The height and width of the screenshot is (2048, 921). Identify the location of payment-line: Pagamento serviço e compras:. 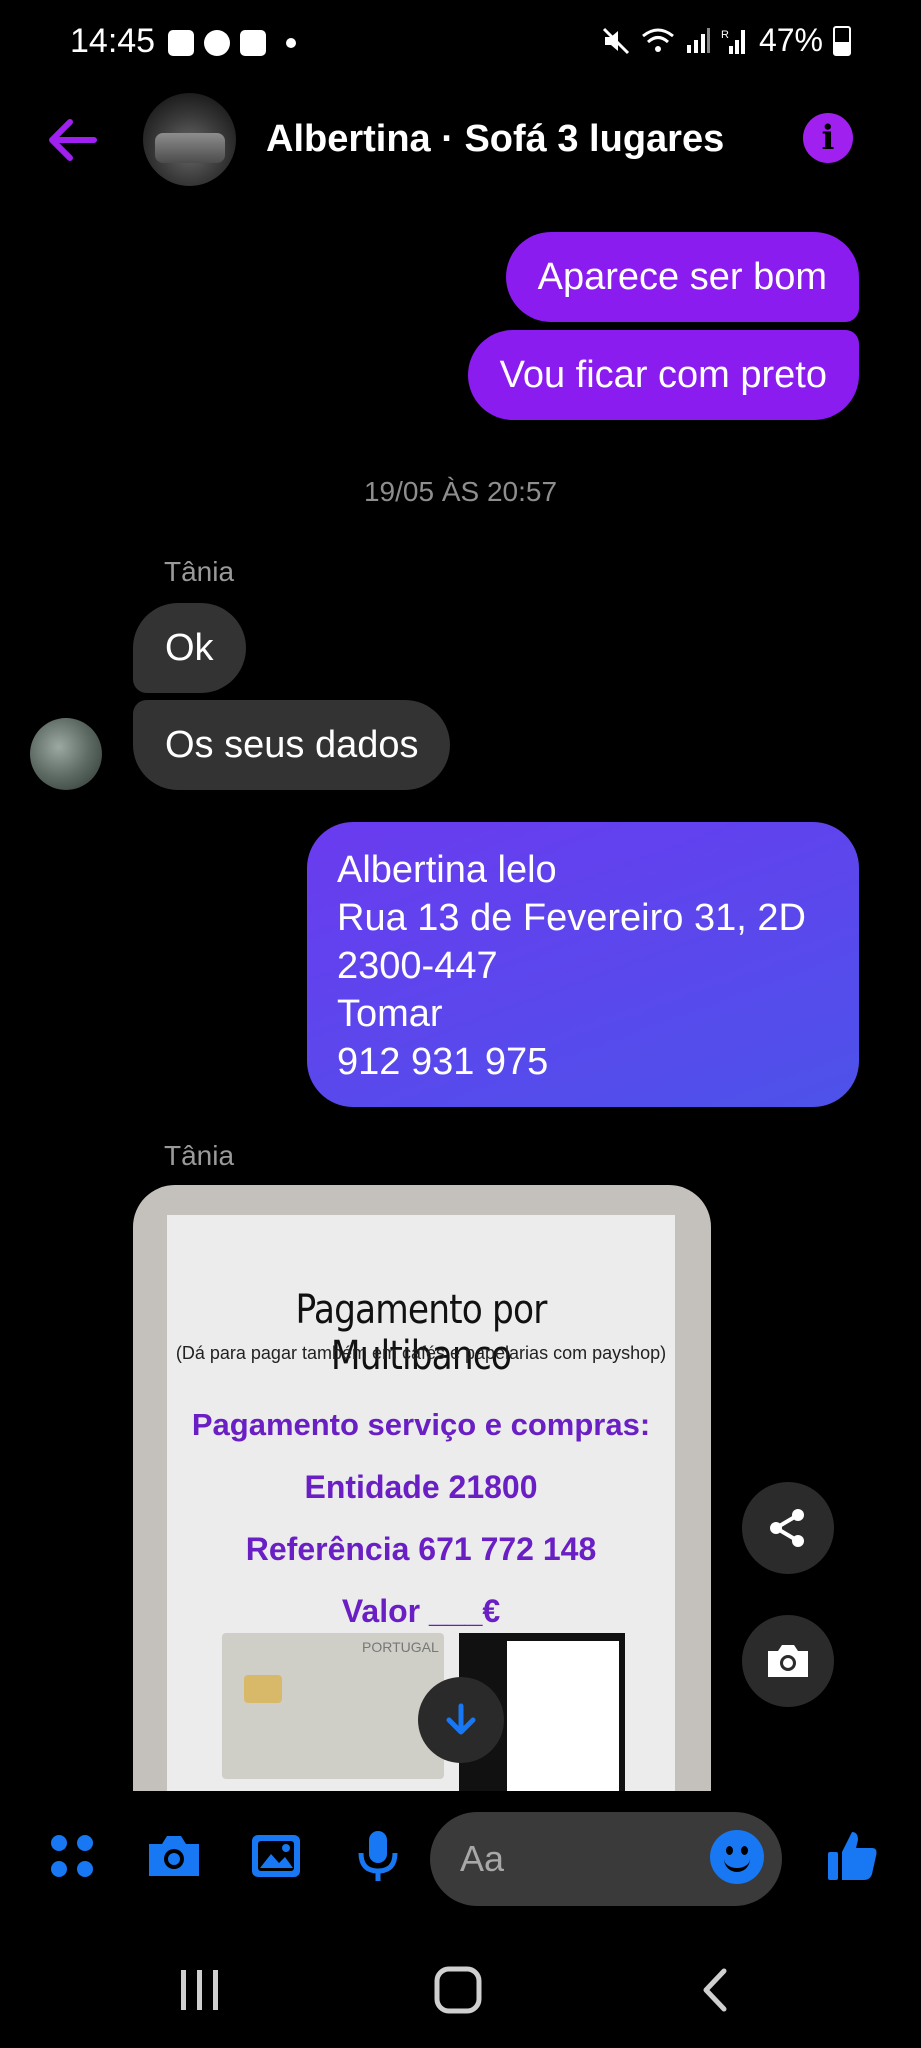
(421, 1424).